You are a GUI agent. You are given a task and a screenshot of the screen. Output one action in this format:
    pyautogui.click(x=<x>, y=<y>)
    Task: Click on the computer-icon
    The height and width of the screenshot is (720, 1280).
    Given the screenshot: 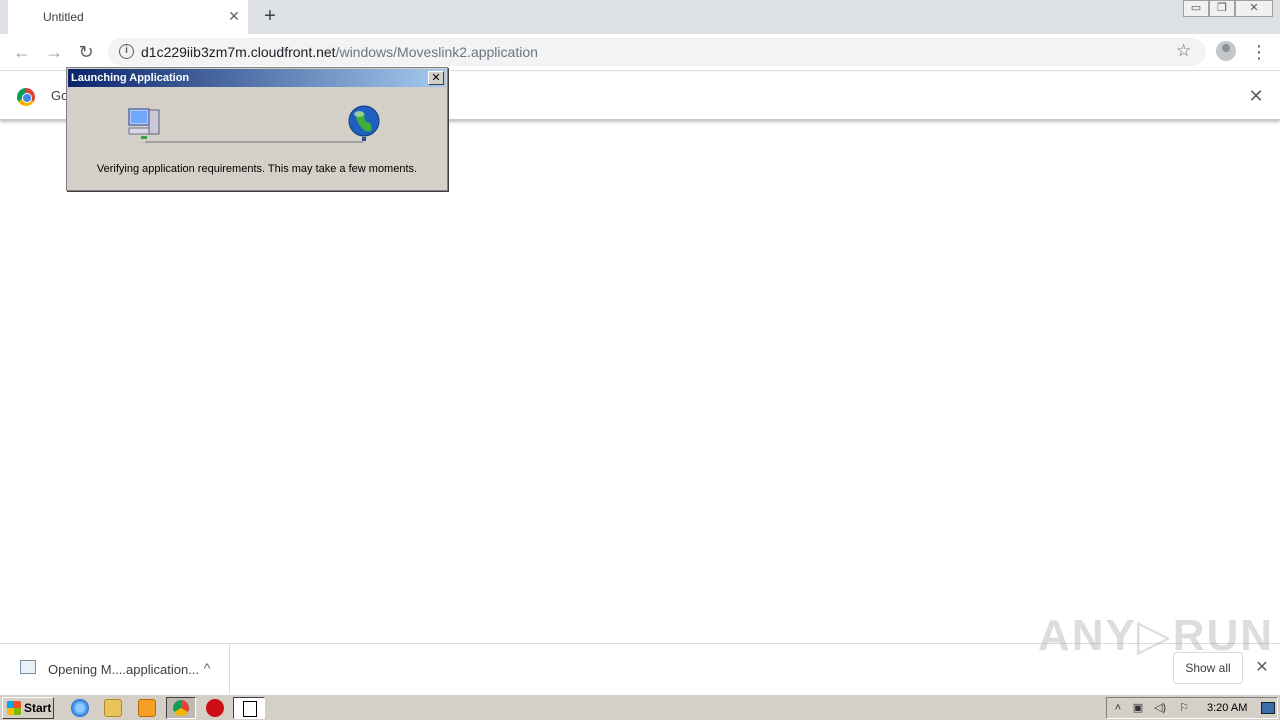 What is the action you would take?
    pyautogui.click(x=144, y=123)
    